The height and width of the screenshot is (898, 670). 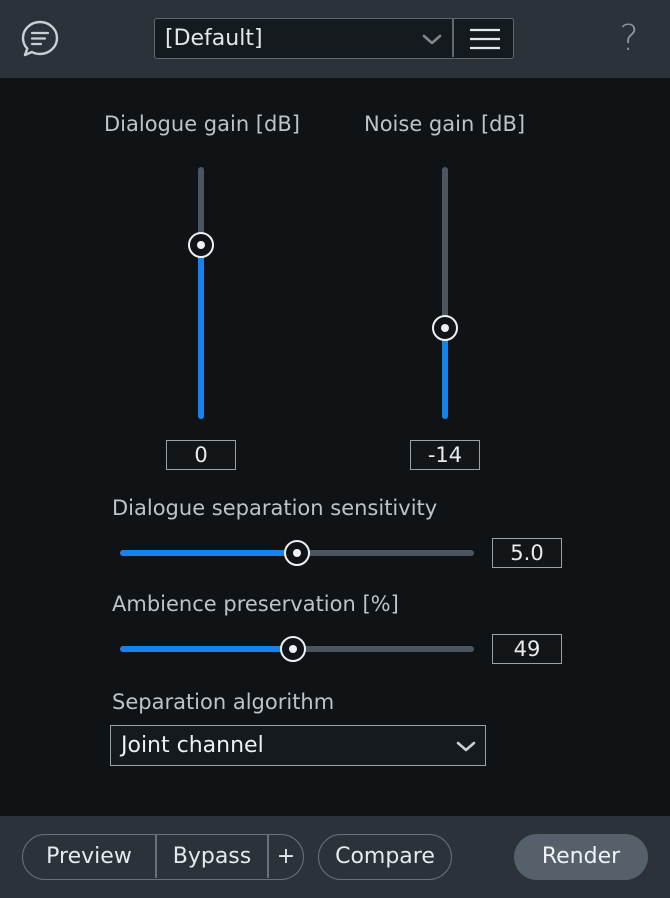 I want to click on render-button: Render, so click(x=581, y=857).